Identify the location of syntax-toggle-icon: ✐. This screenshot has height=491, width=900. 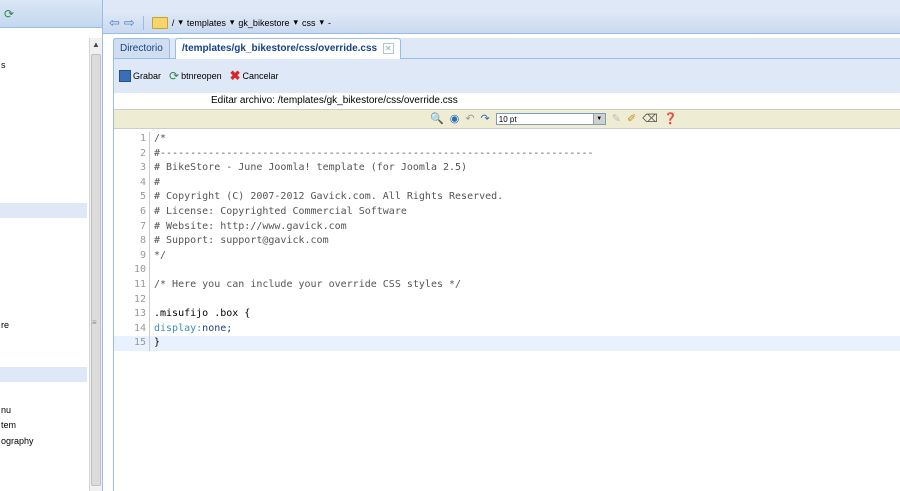
(631, 118).